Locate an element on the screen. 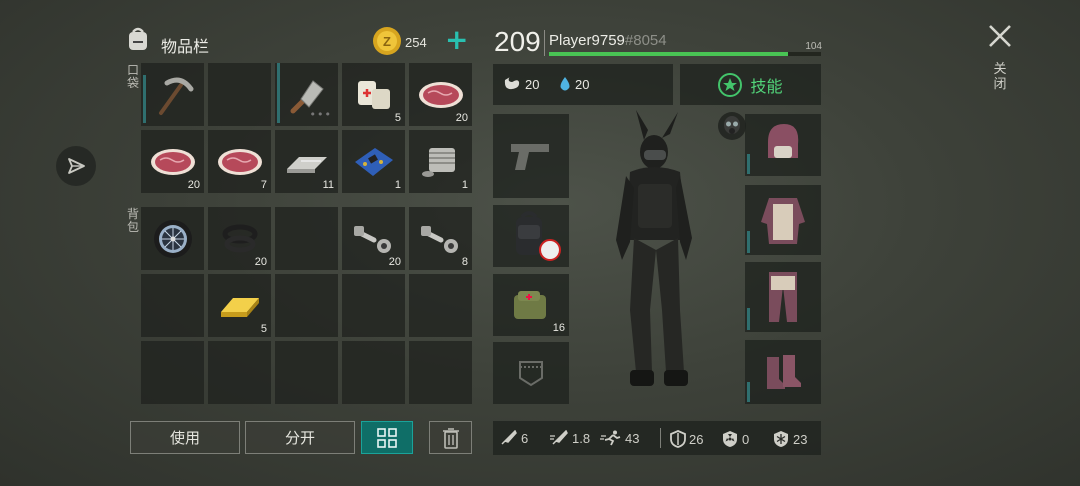  torso-slot is located at coordinates (783, 220).